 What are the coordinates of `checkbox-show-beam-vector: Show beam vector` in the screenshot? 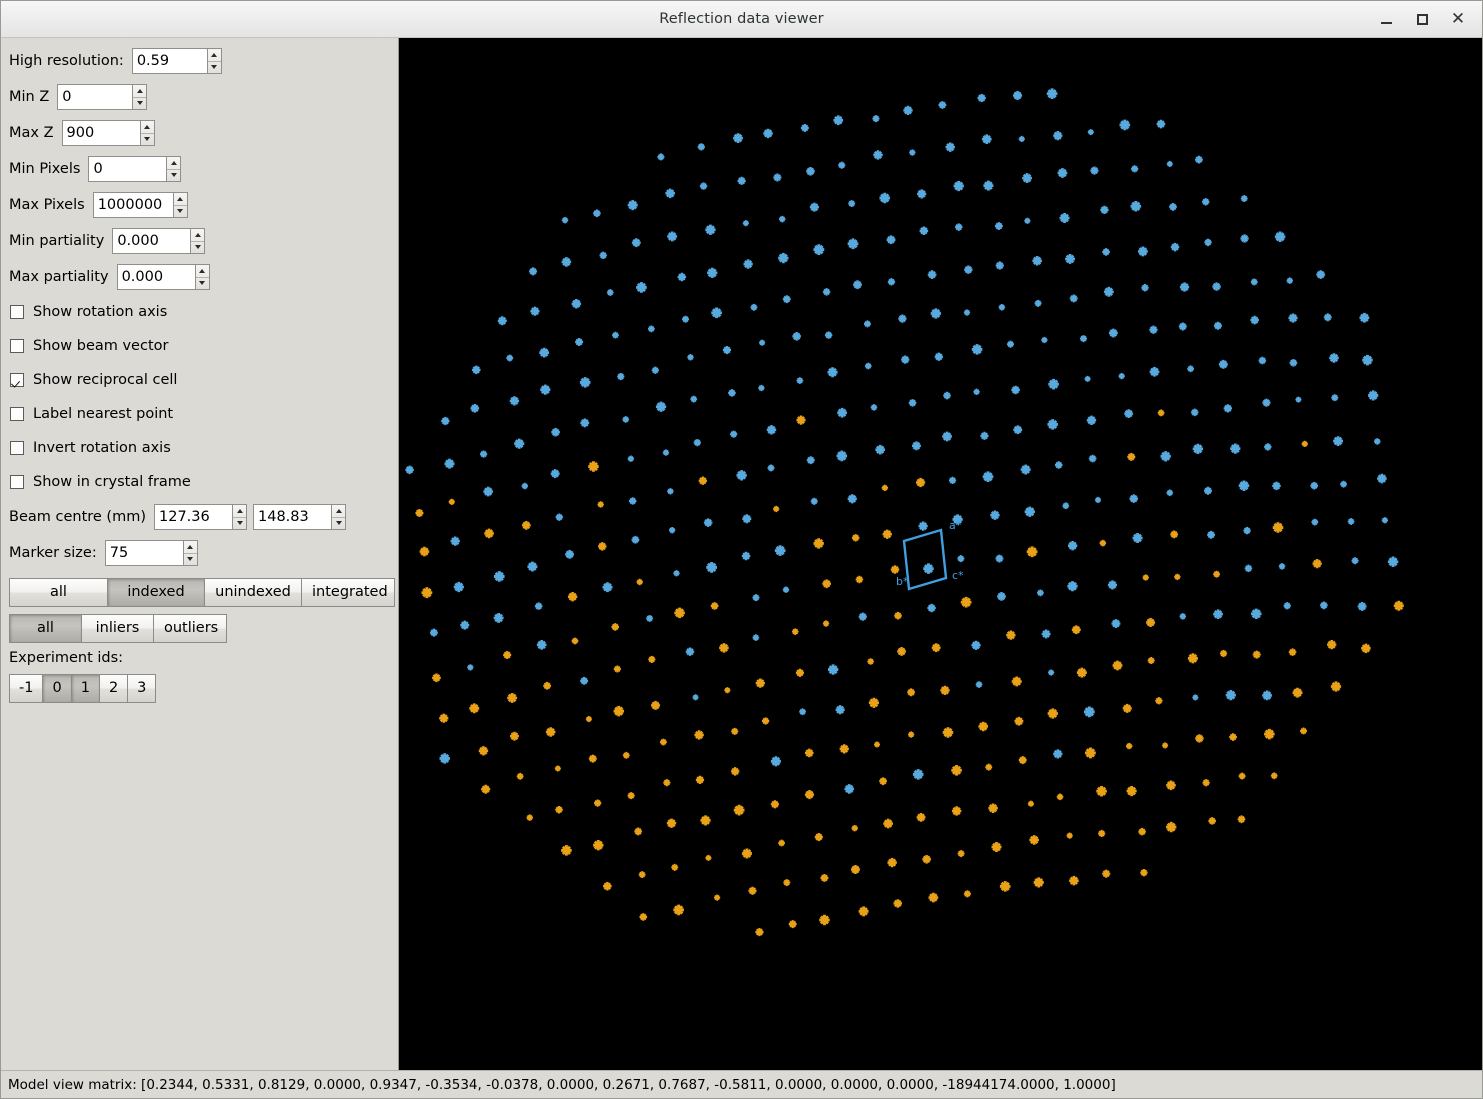 It's located at (199, 345).